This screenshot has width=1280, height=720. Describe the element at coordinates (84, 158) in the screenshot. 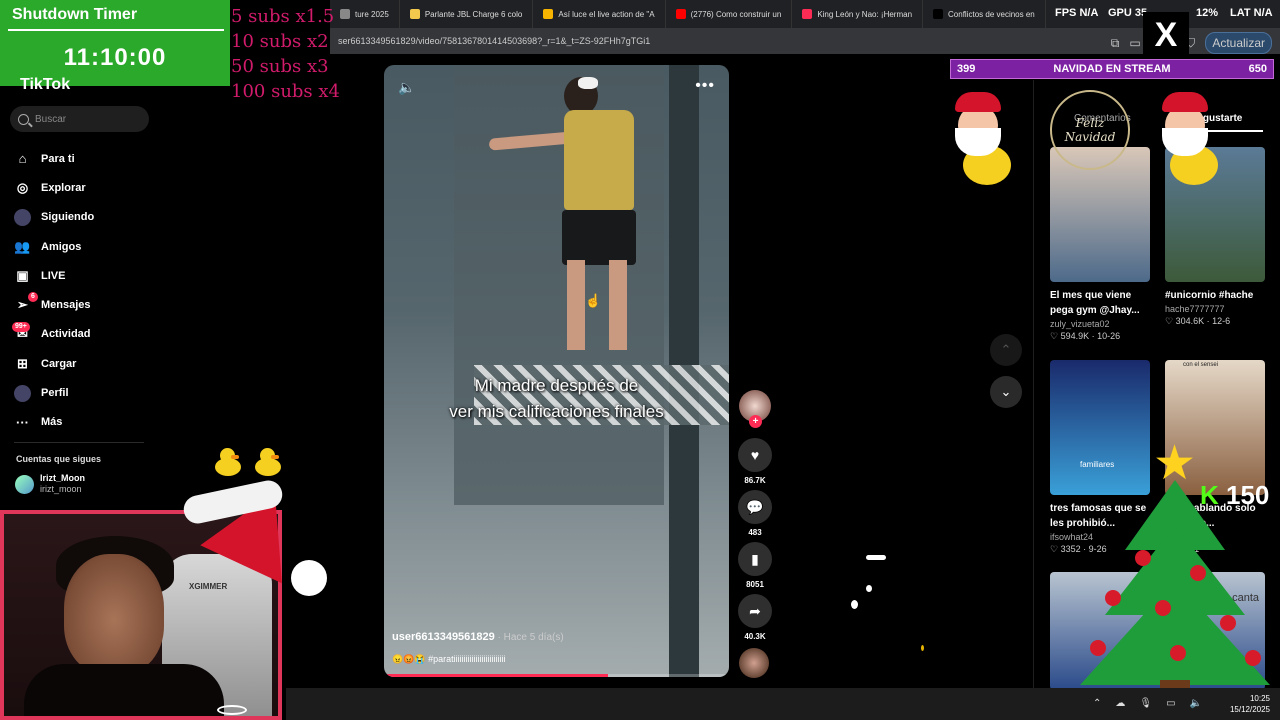

I see `sidebar-item-para-ti: ⌂ Para ti` at that location.